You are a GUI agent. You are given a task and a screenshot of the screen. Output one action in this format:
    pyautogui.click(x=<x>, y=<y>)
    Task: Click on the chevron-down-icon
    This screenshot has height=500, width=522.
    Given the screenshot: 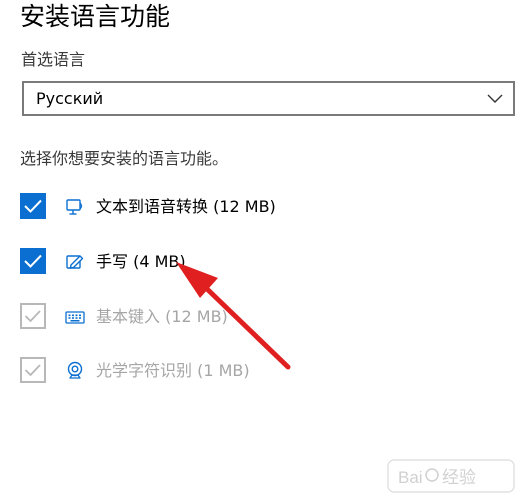 What is the action you would take?
    pyautogui.click(x=495, y=98)
    